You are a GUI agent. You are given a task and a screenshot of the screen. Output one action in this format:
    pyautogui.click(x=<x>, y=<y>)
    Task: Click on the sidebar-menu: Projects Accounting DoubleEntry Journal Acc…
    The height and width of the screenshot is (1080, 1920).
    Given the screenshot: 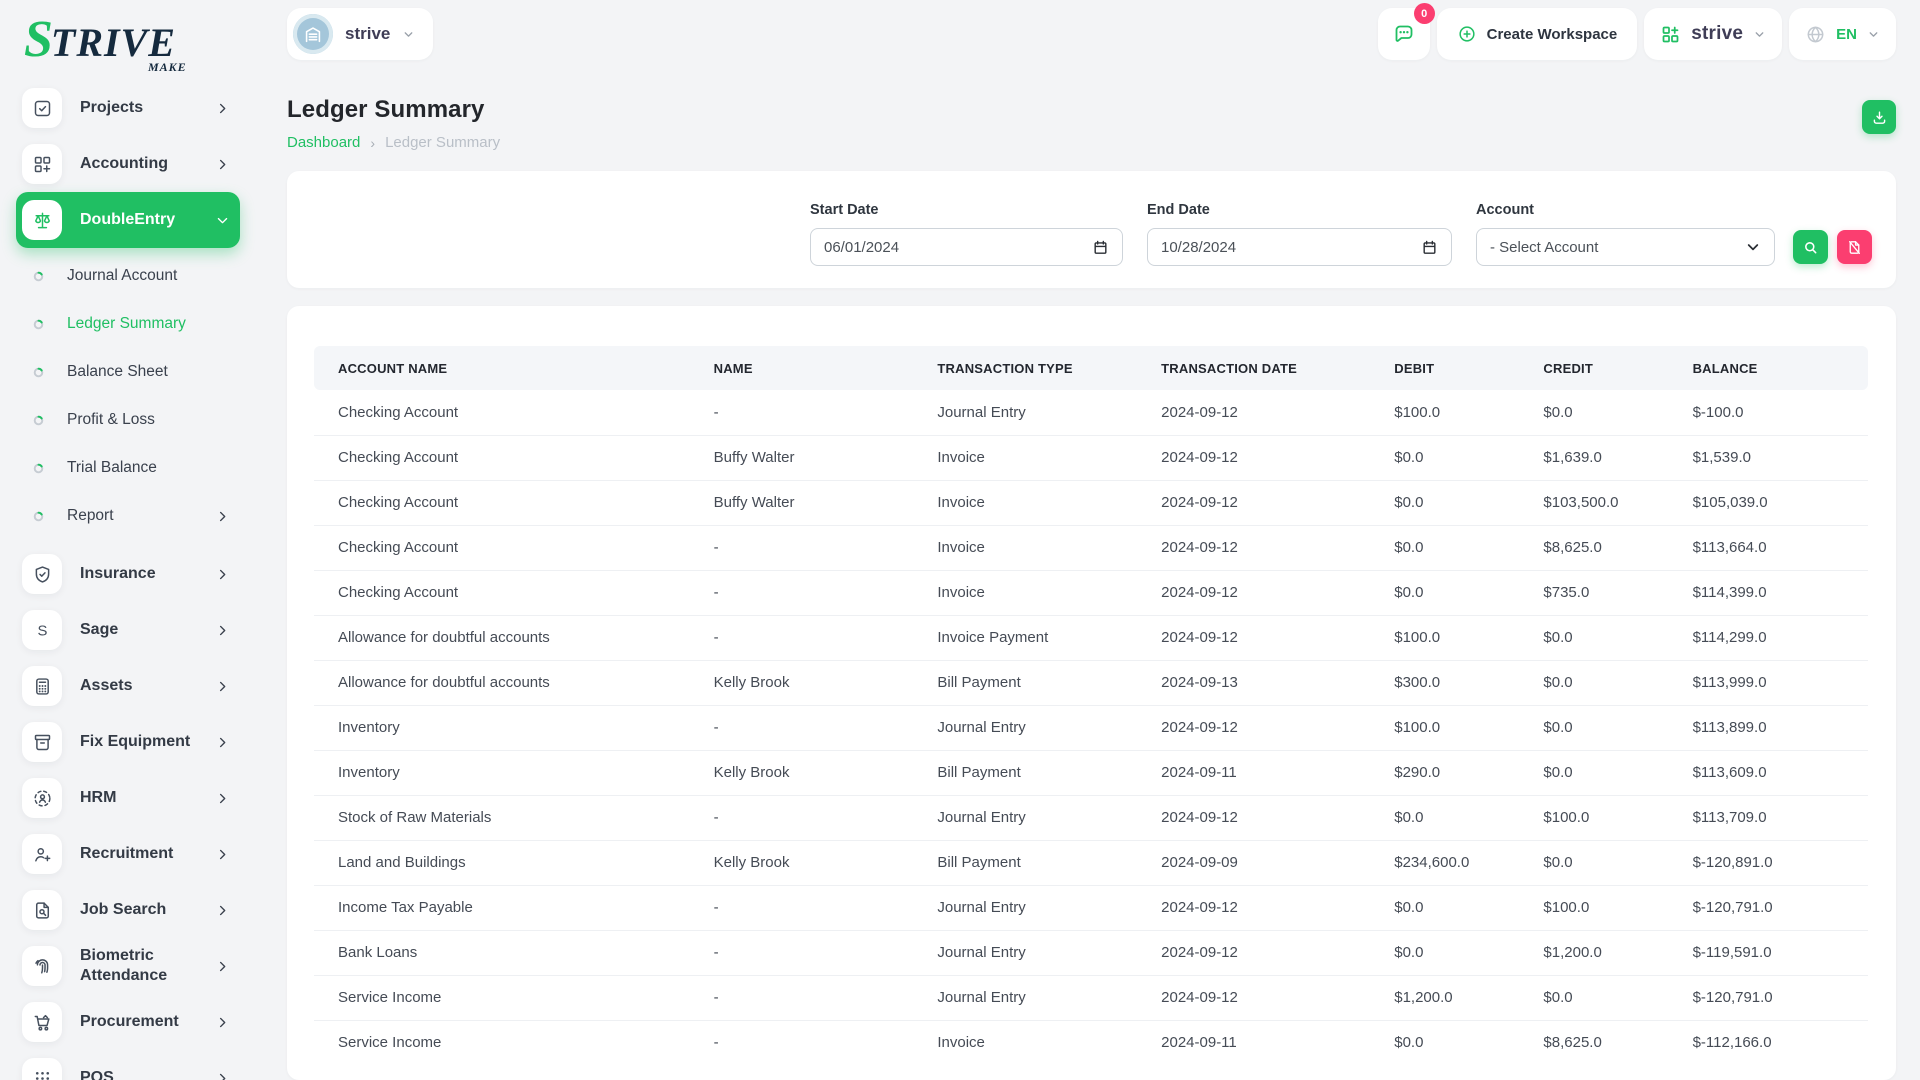 What is the action you would take?
    pyautogui.click(x=130, y=578)
    